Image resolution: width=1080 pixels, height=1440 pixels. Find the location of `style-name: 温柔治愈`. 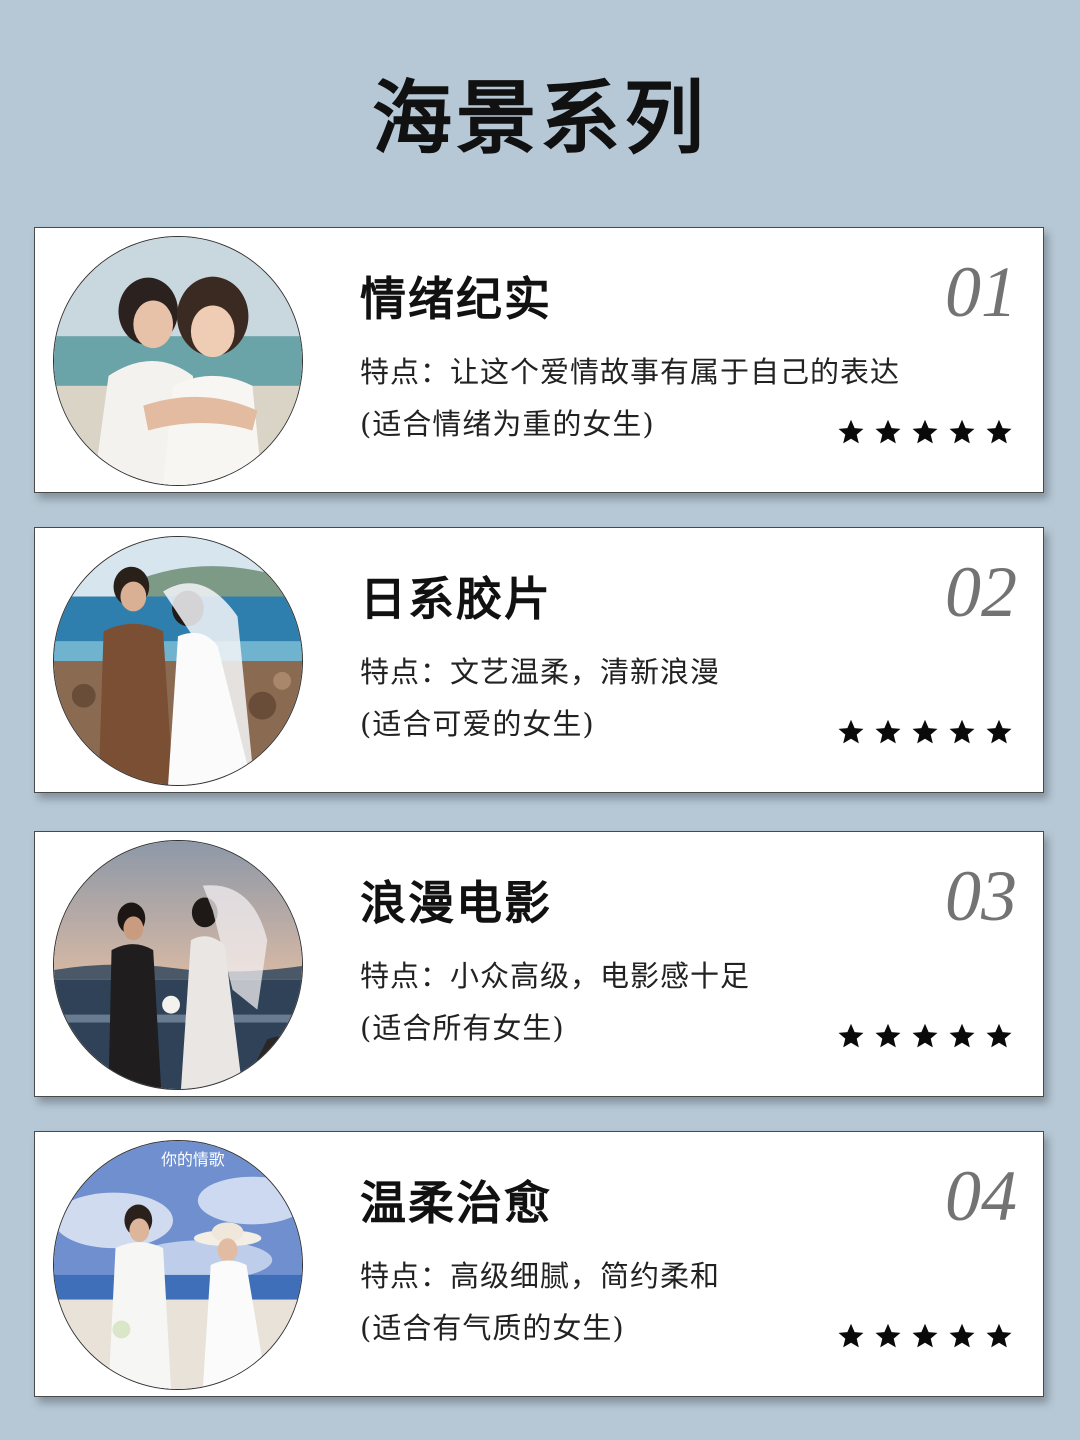

style-name: 温柔治愈 is located at coordinates (456, 1203).